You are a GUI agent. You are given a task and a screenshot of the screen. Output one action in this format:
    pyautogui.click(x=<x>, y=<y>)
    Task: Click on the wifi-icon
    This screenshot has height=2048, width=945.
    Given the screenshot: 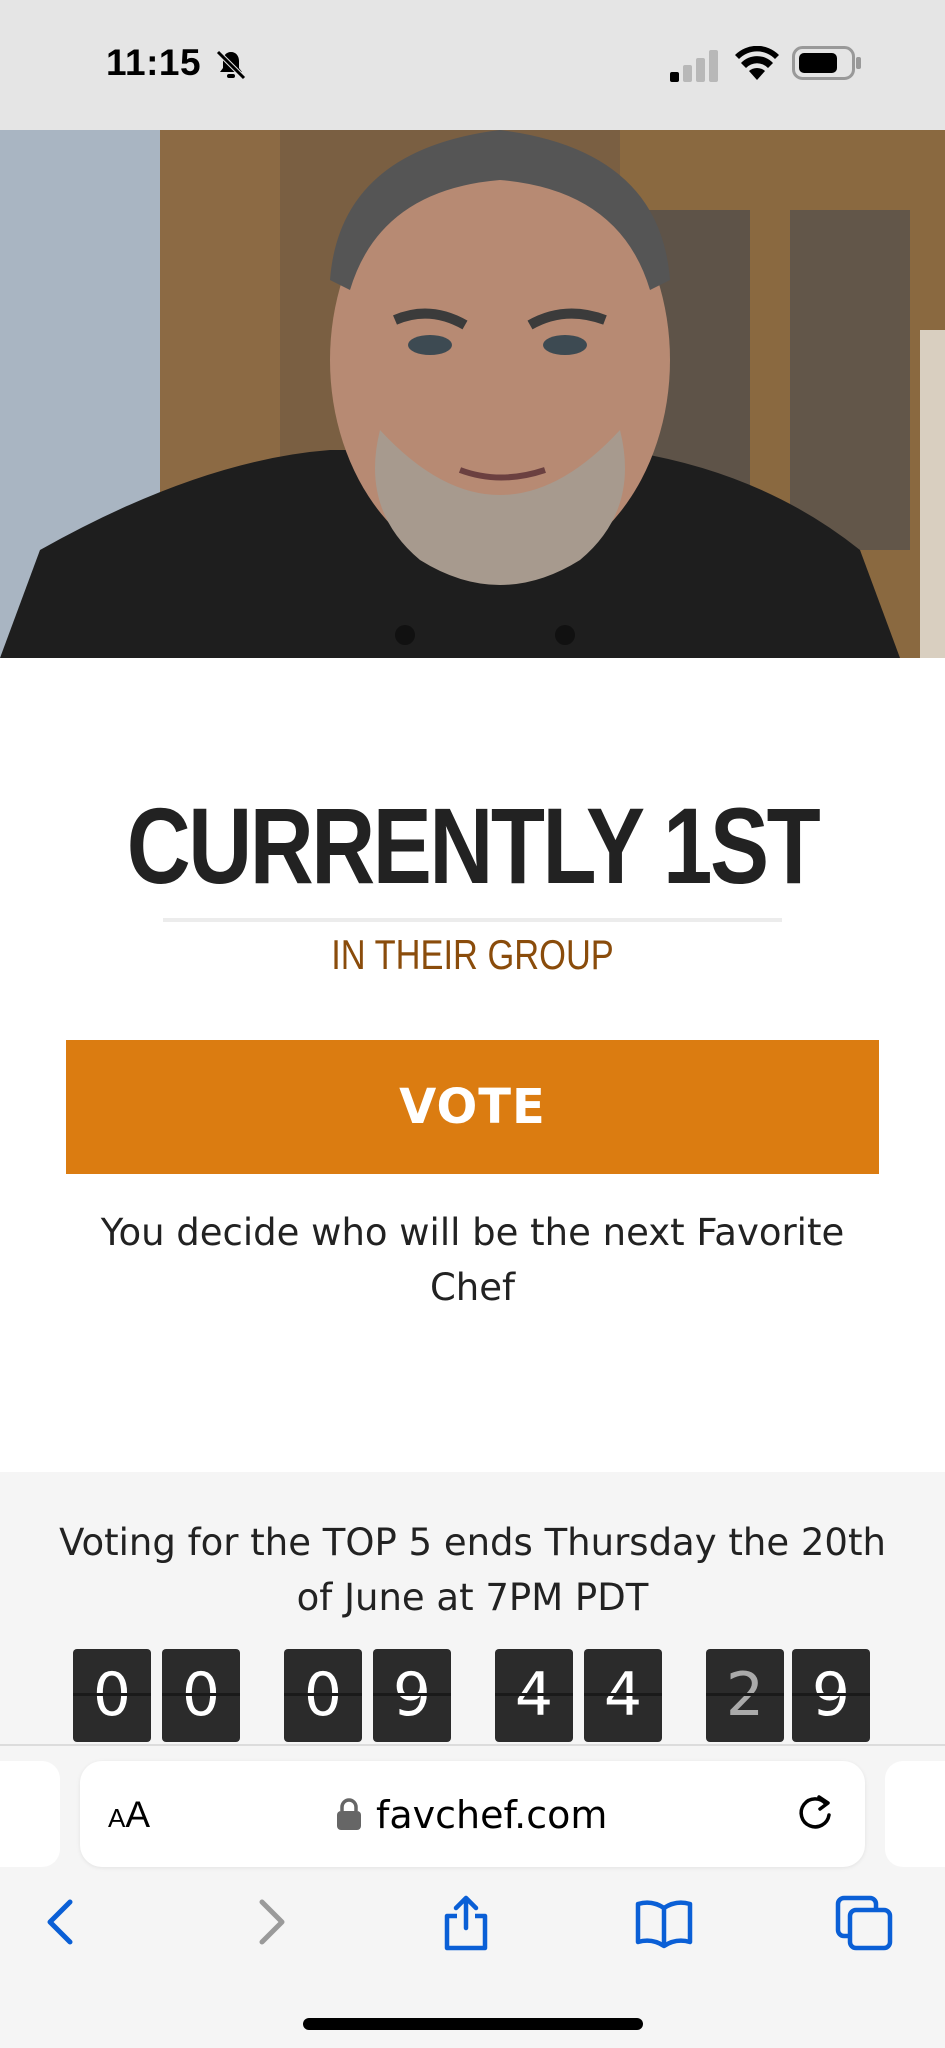 What is the action you would take?
    pyautogui.click(x=757, y=63)
    